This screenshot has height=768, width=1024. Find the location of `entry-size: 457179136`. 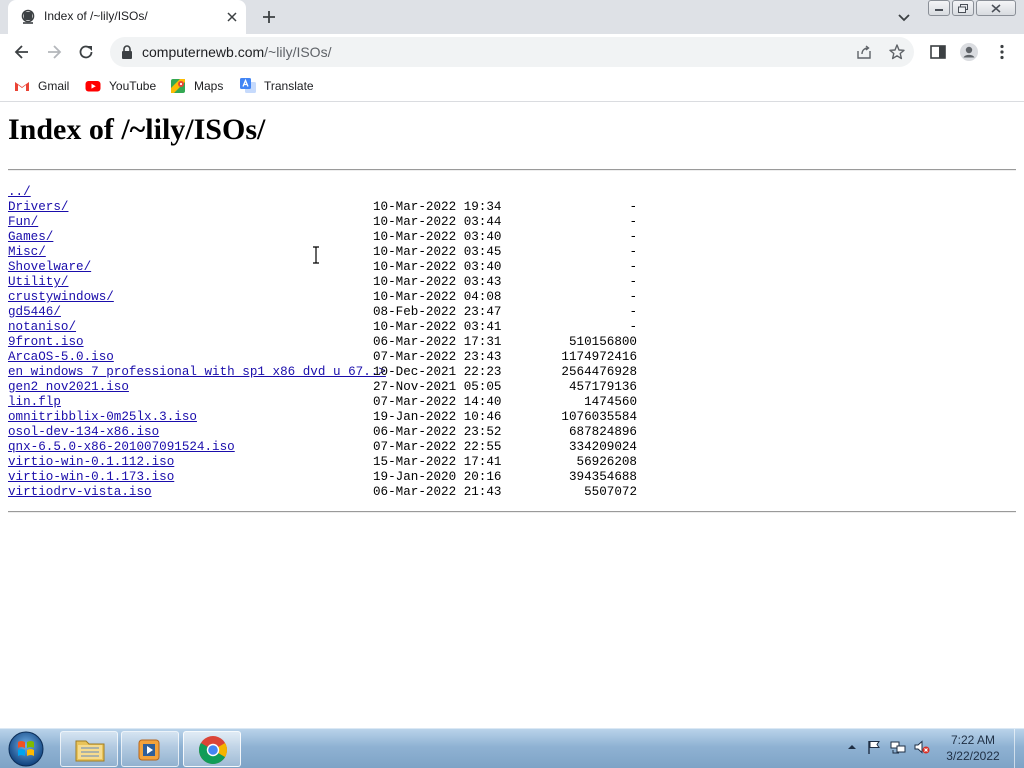

entry-size: 457179136 is located at coordinates (602, 387).